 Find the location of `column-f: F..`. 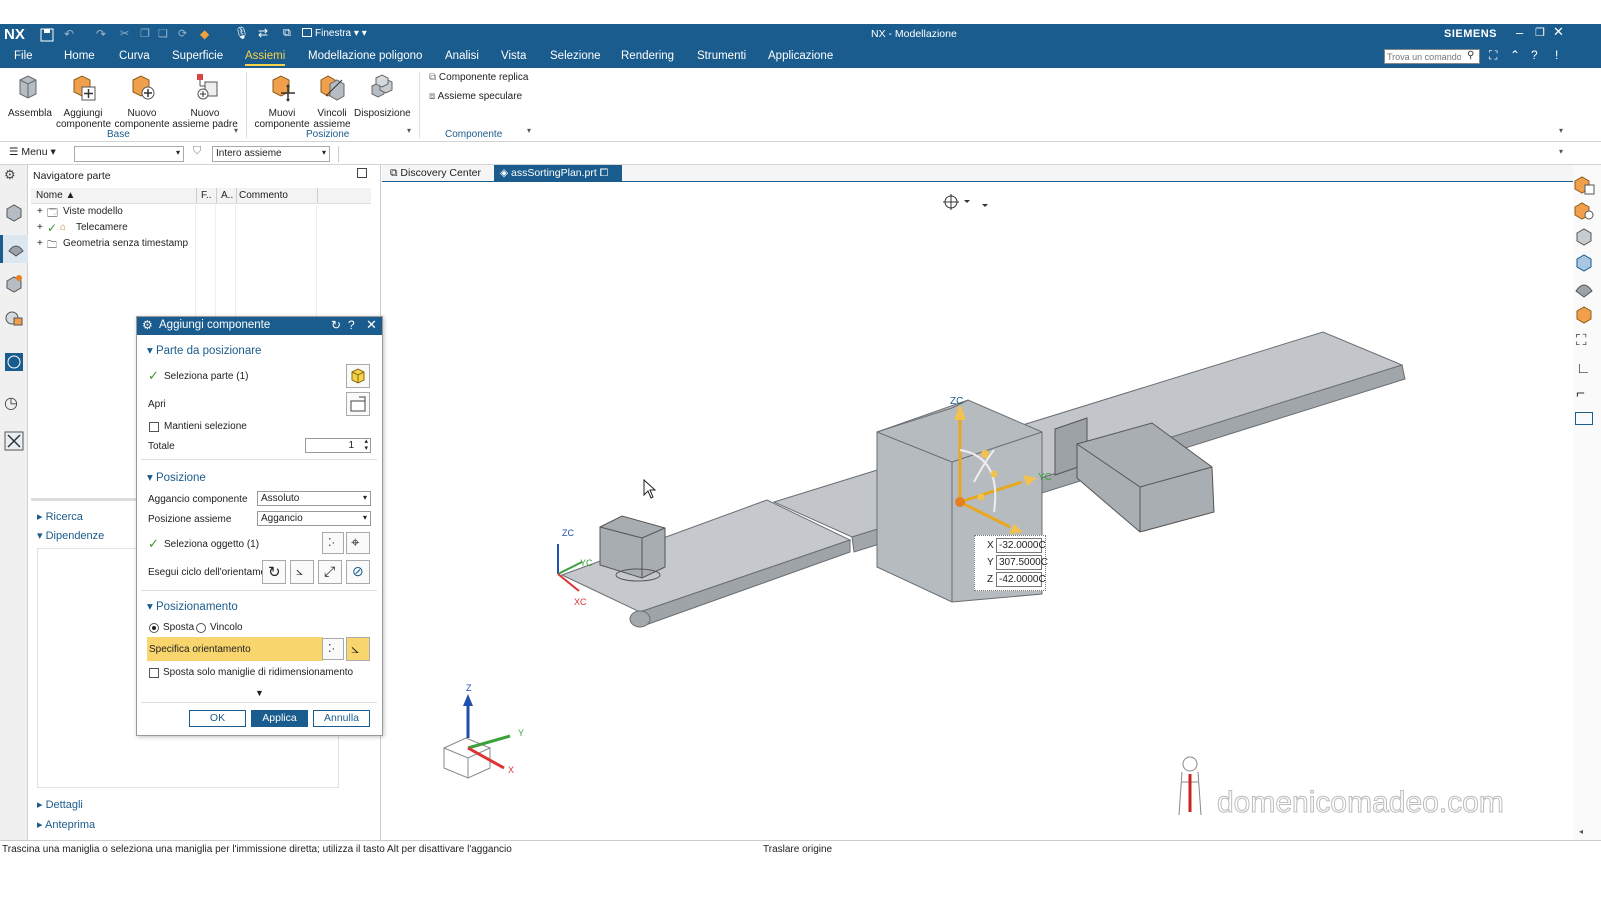

column-f: F.. is located at coordinates (206, 195).